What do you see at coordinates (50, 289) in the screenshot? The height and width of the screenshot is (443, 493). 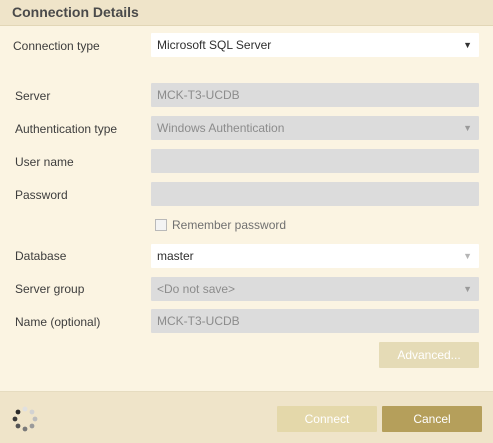 I see `server-group-label: Server group` at bounding box center [50, 289].